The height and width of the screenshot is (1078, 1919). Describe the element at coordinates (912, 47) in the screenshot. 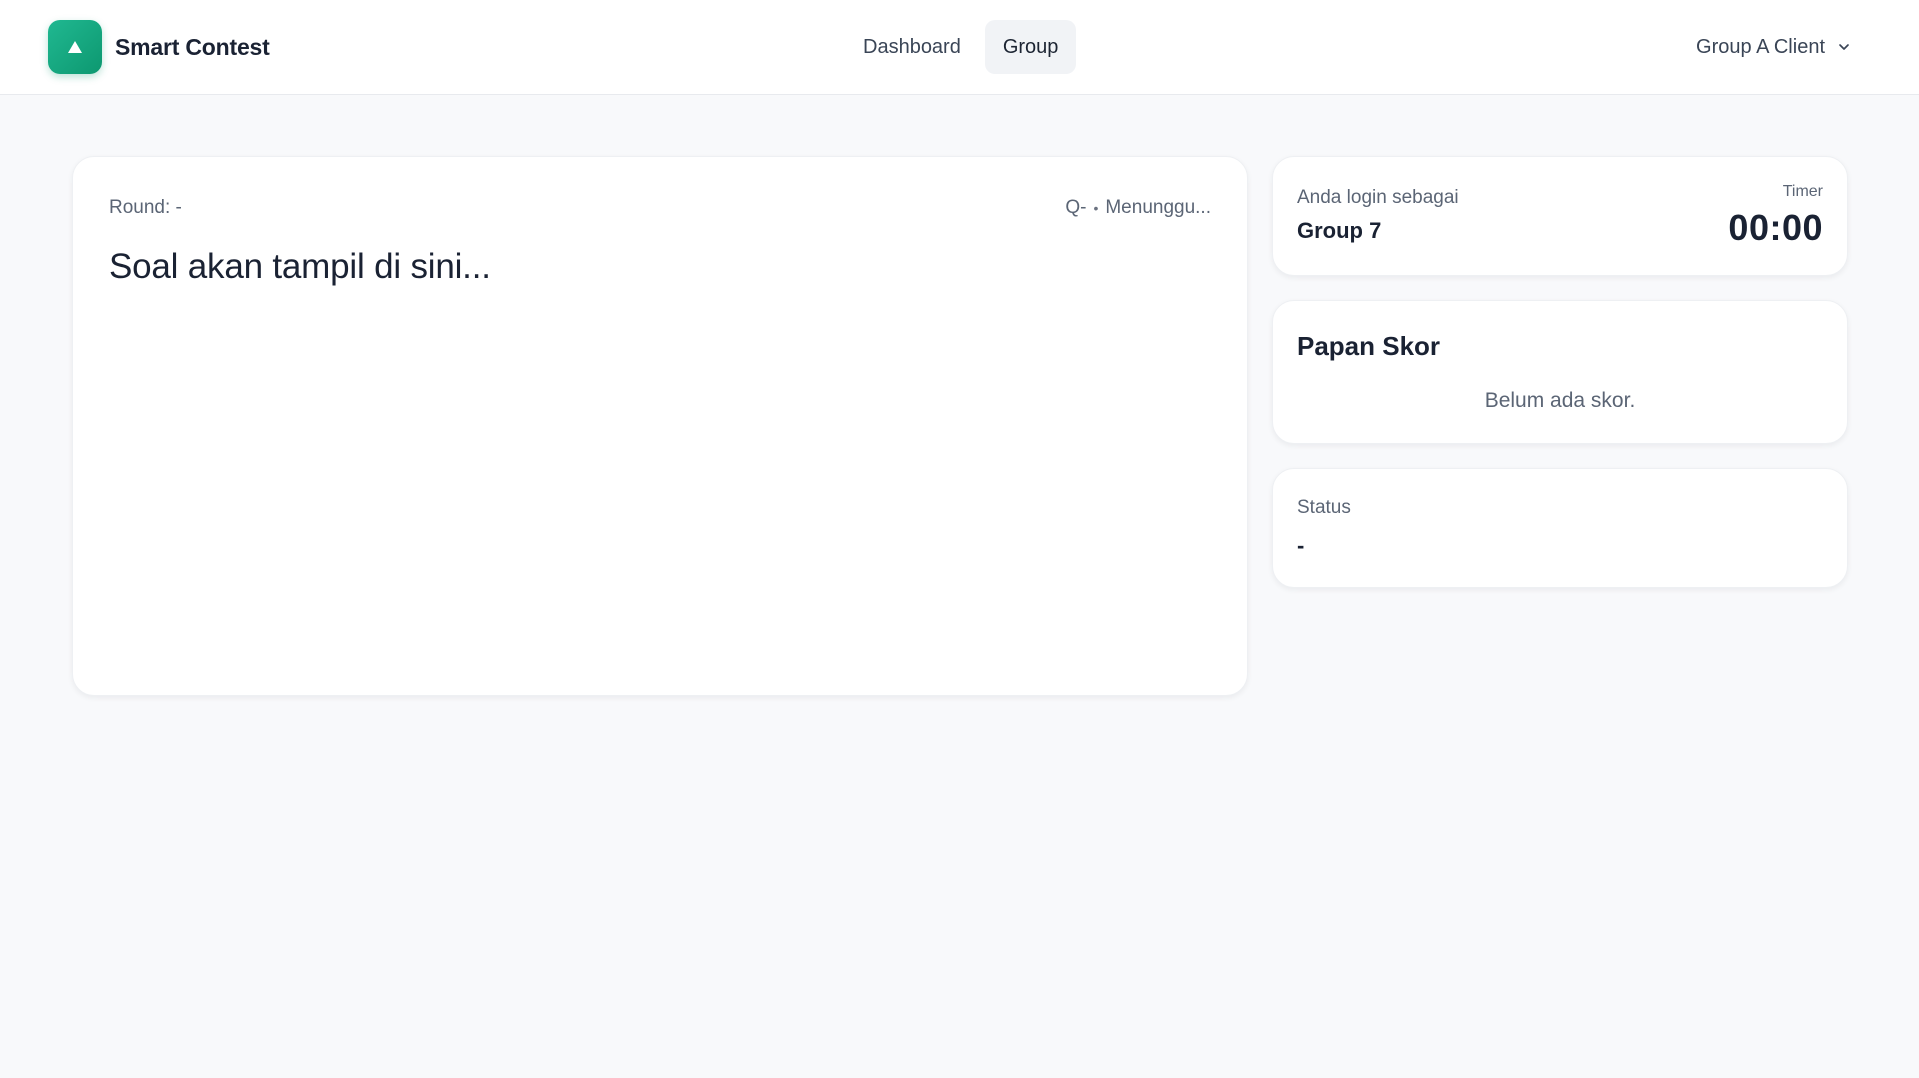

I see `nav-dashboard: Dashboard` at that location.